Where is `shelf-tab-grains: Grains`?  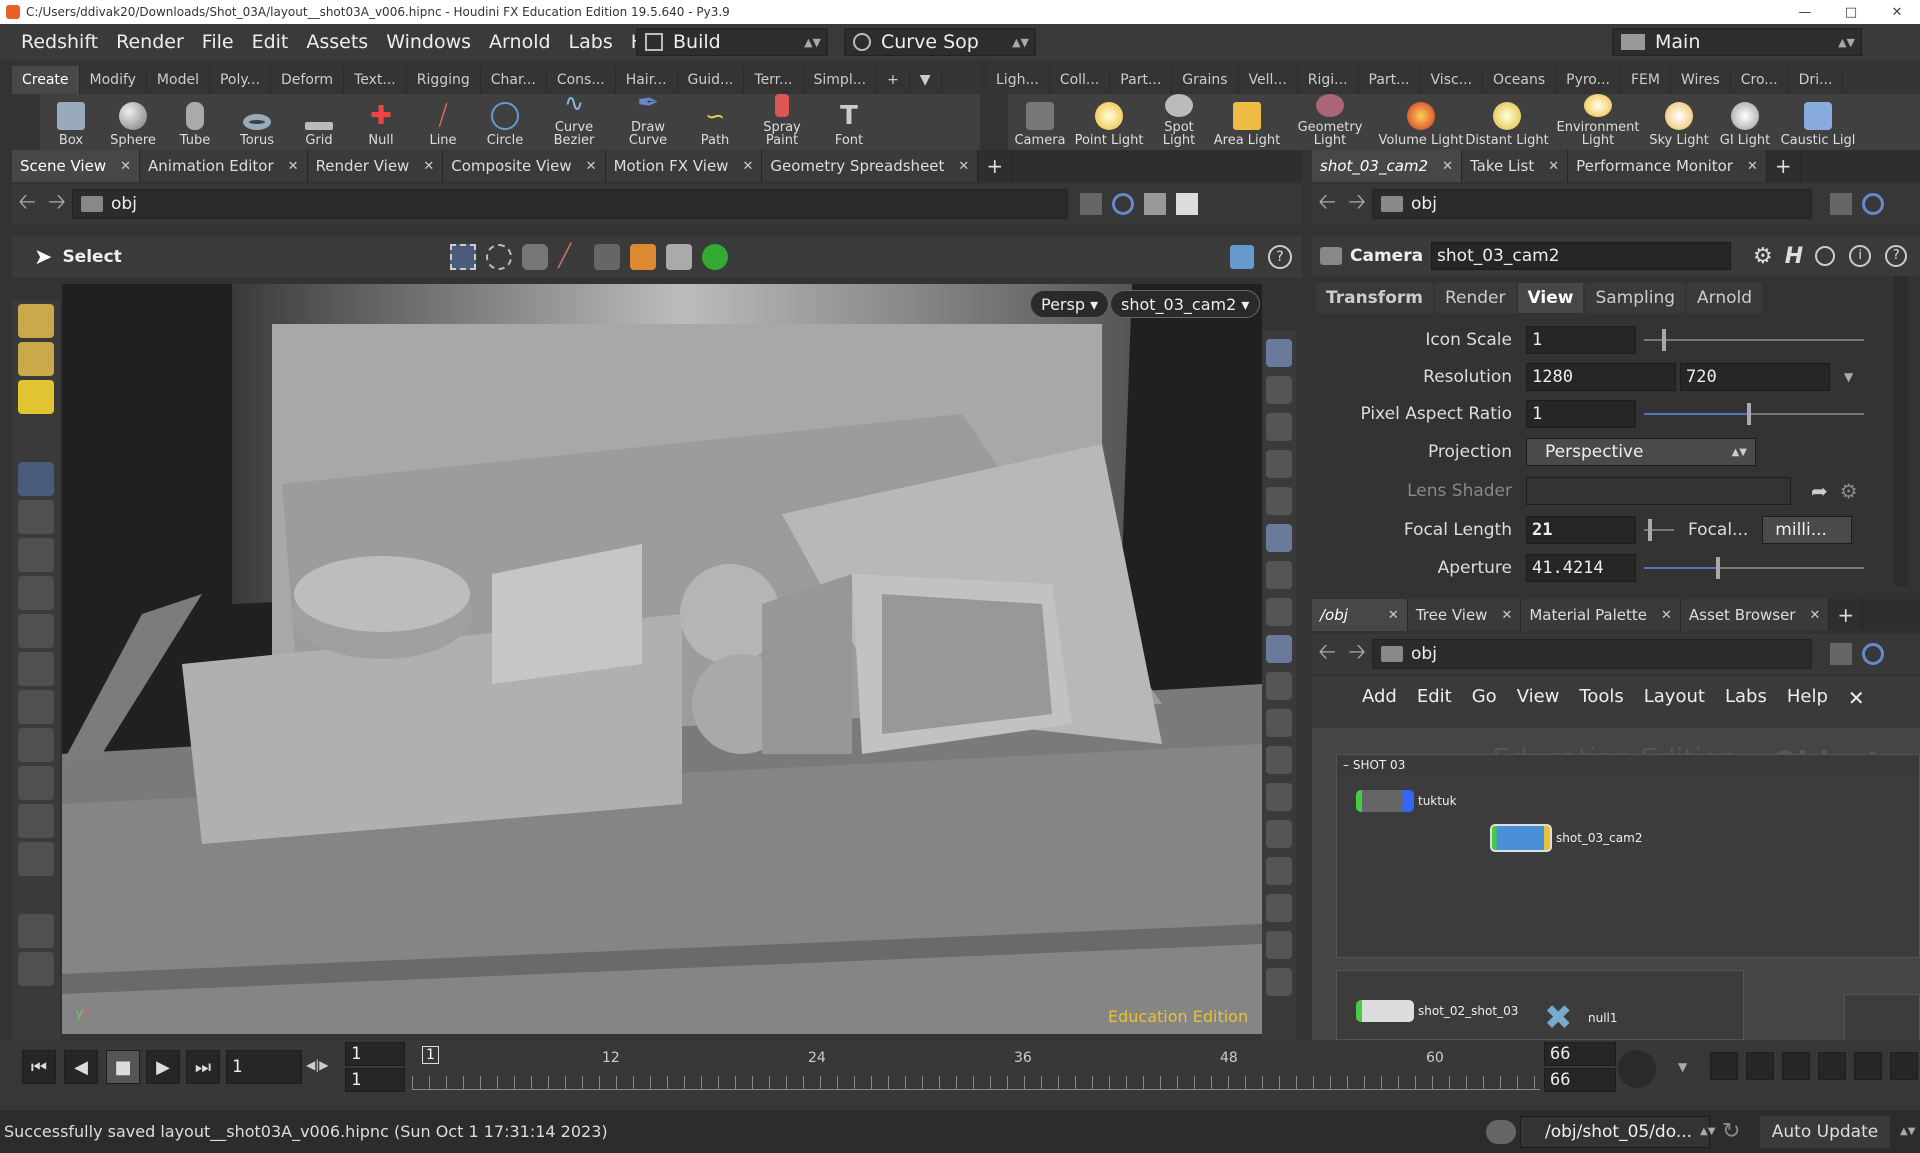
shelf-tab-grains: Grains is located at coordinates (1205, 80).